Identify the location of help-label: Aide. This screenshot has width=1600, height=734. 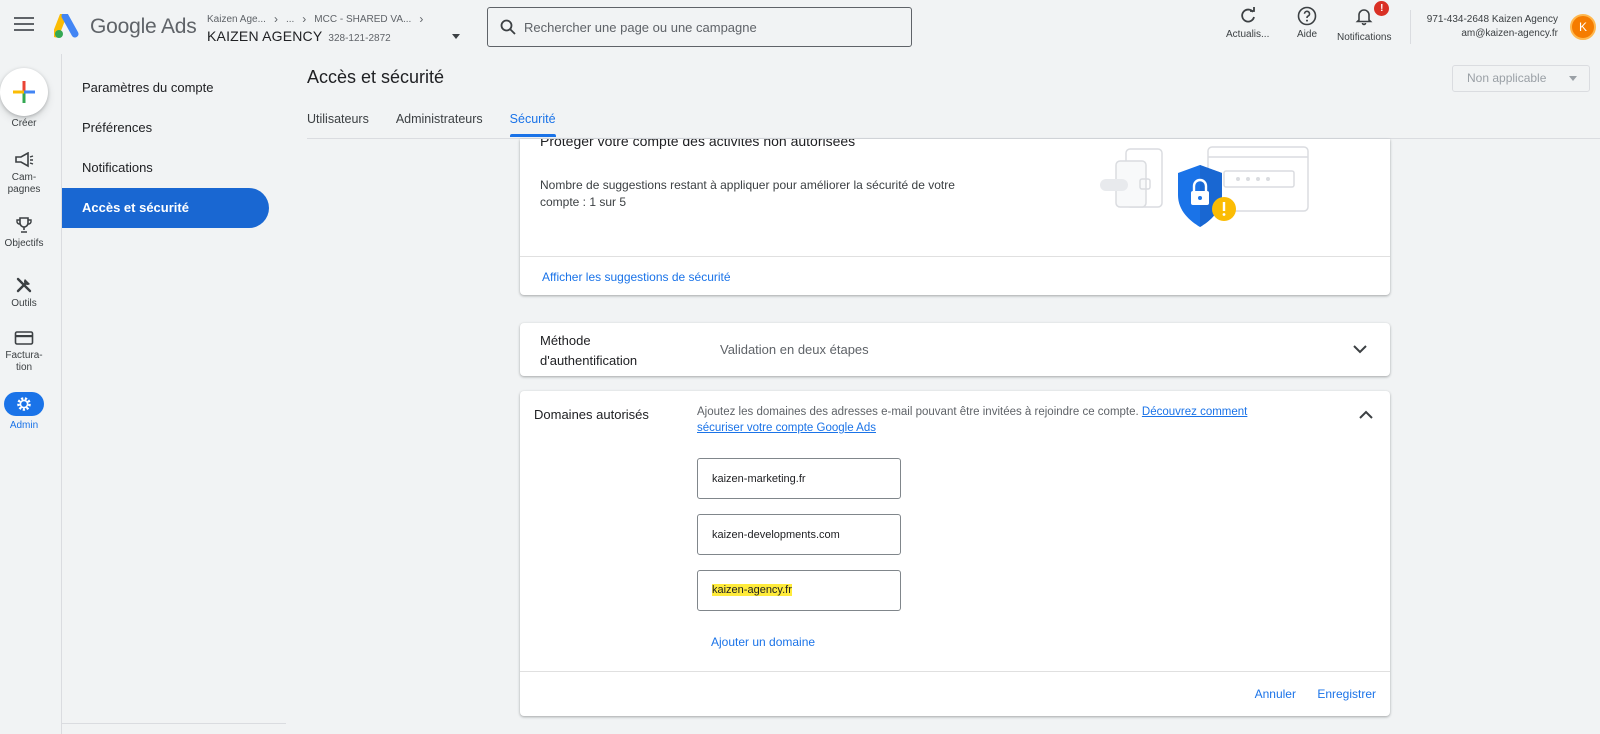
(1307, 34).